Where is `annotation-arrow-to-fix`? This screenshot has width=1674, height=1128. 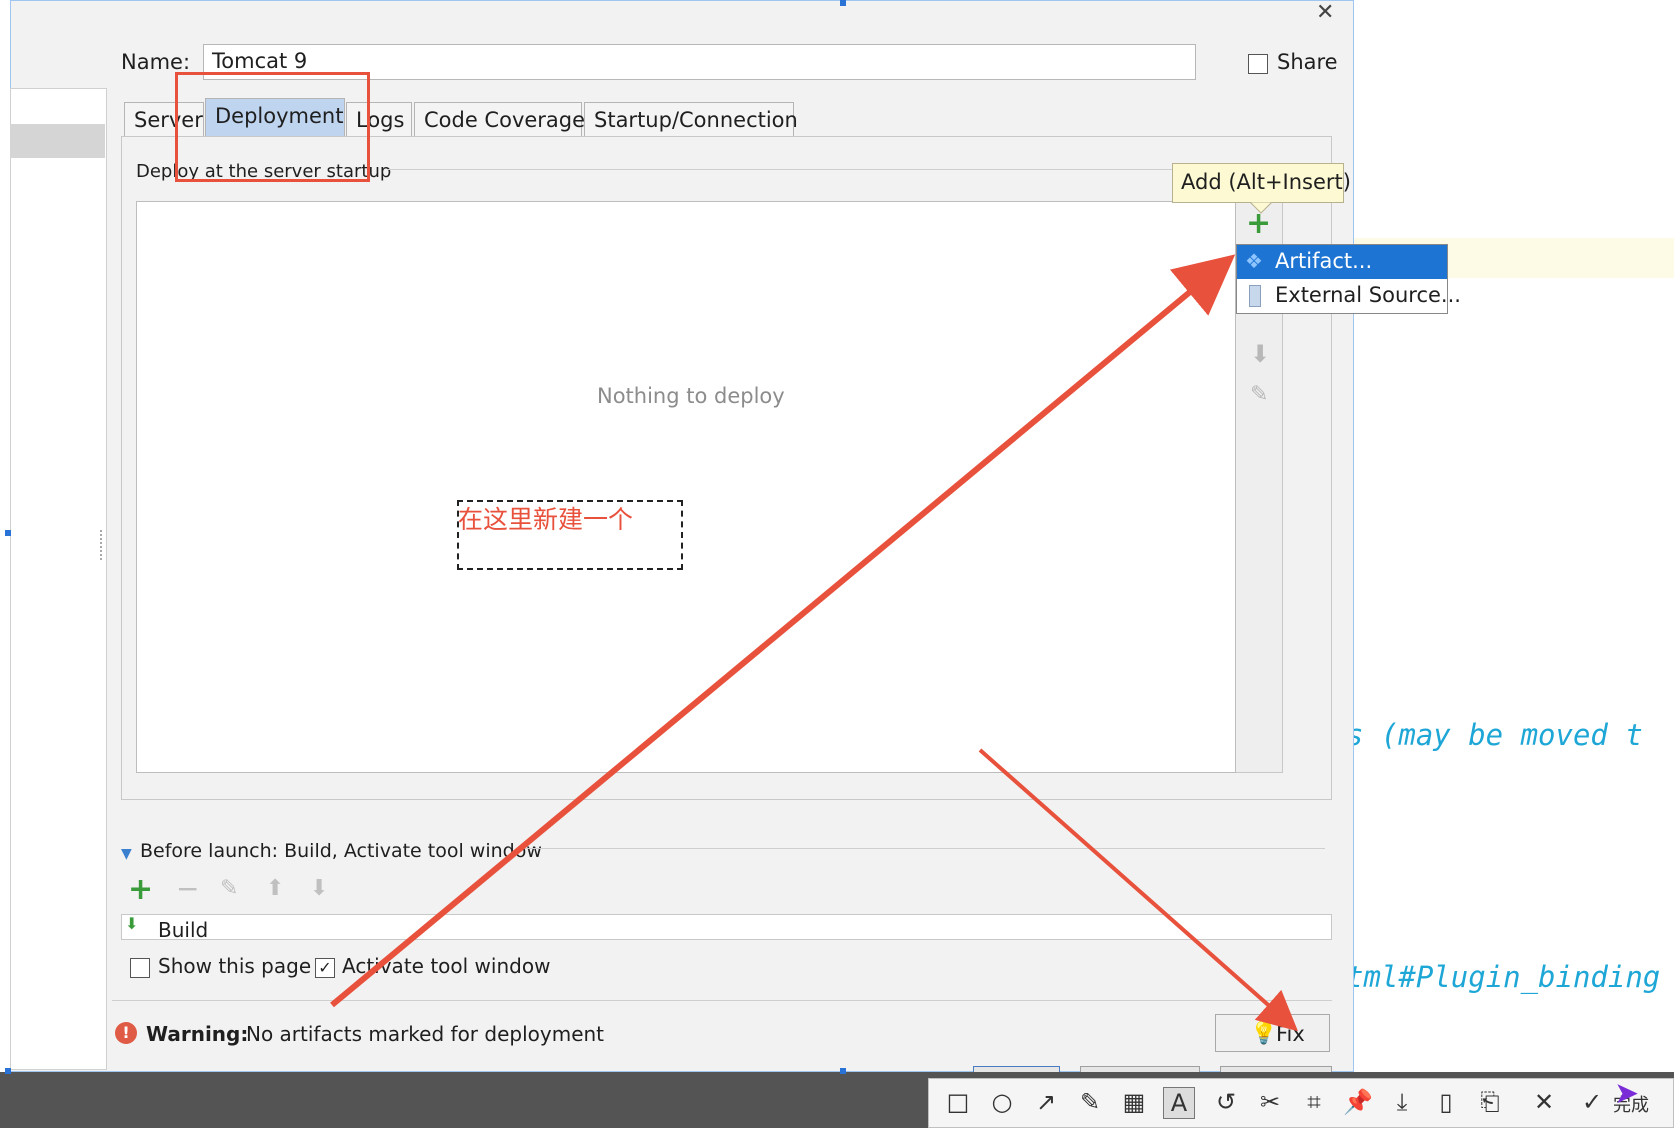 annotation-arrow-to-fix is located at coordinates (1138, 890).